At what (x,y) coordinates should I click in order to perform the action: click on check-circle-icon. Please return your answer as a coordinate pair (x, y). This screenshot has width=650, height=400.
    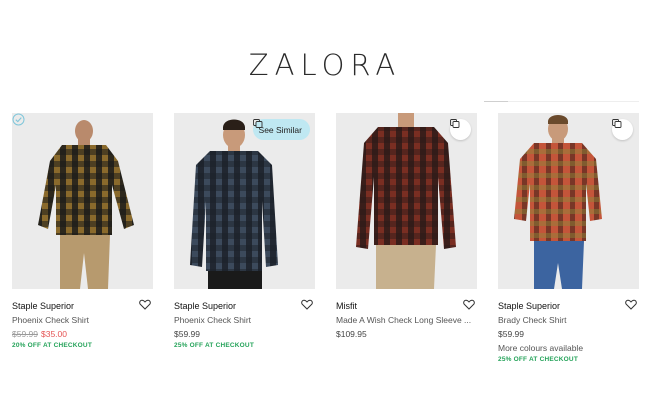
    Looking at the image, I should click on (18, 119).